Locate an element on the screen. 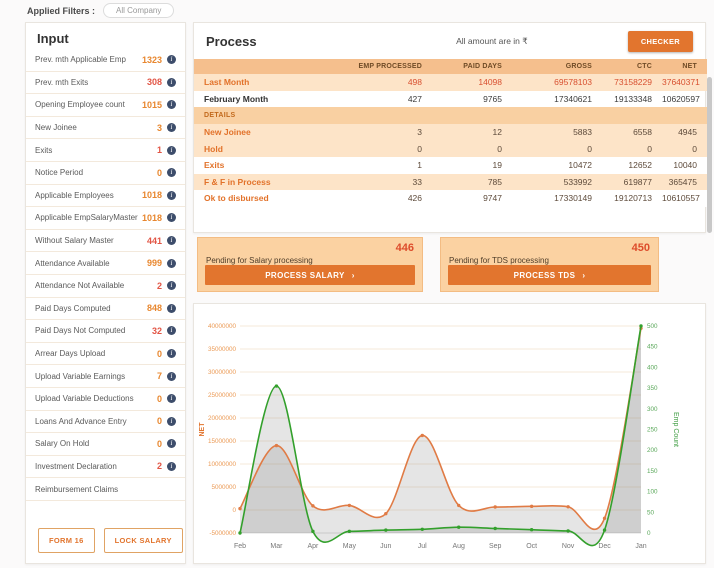  input-row-label: Upload Variable Earnings is located at coordinates (80, 376).